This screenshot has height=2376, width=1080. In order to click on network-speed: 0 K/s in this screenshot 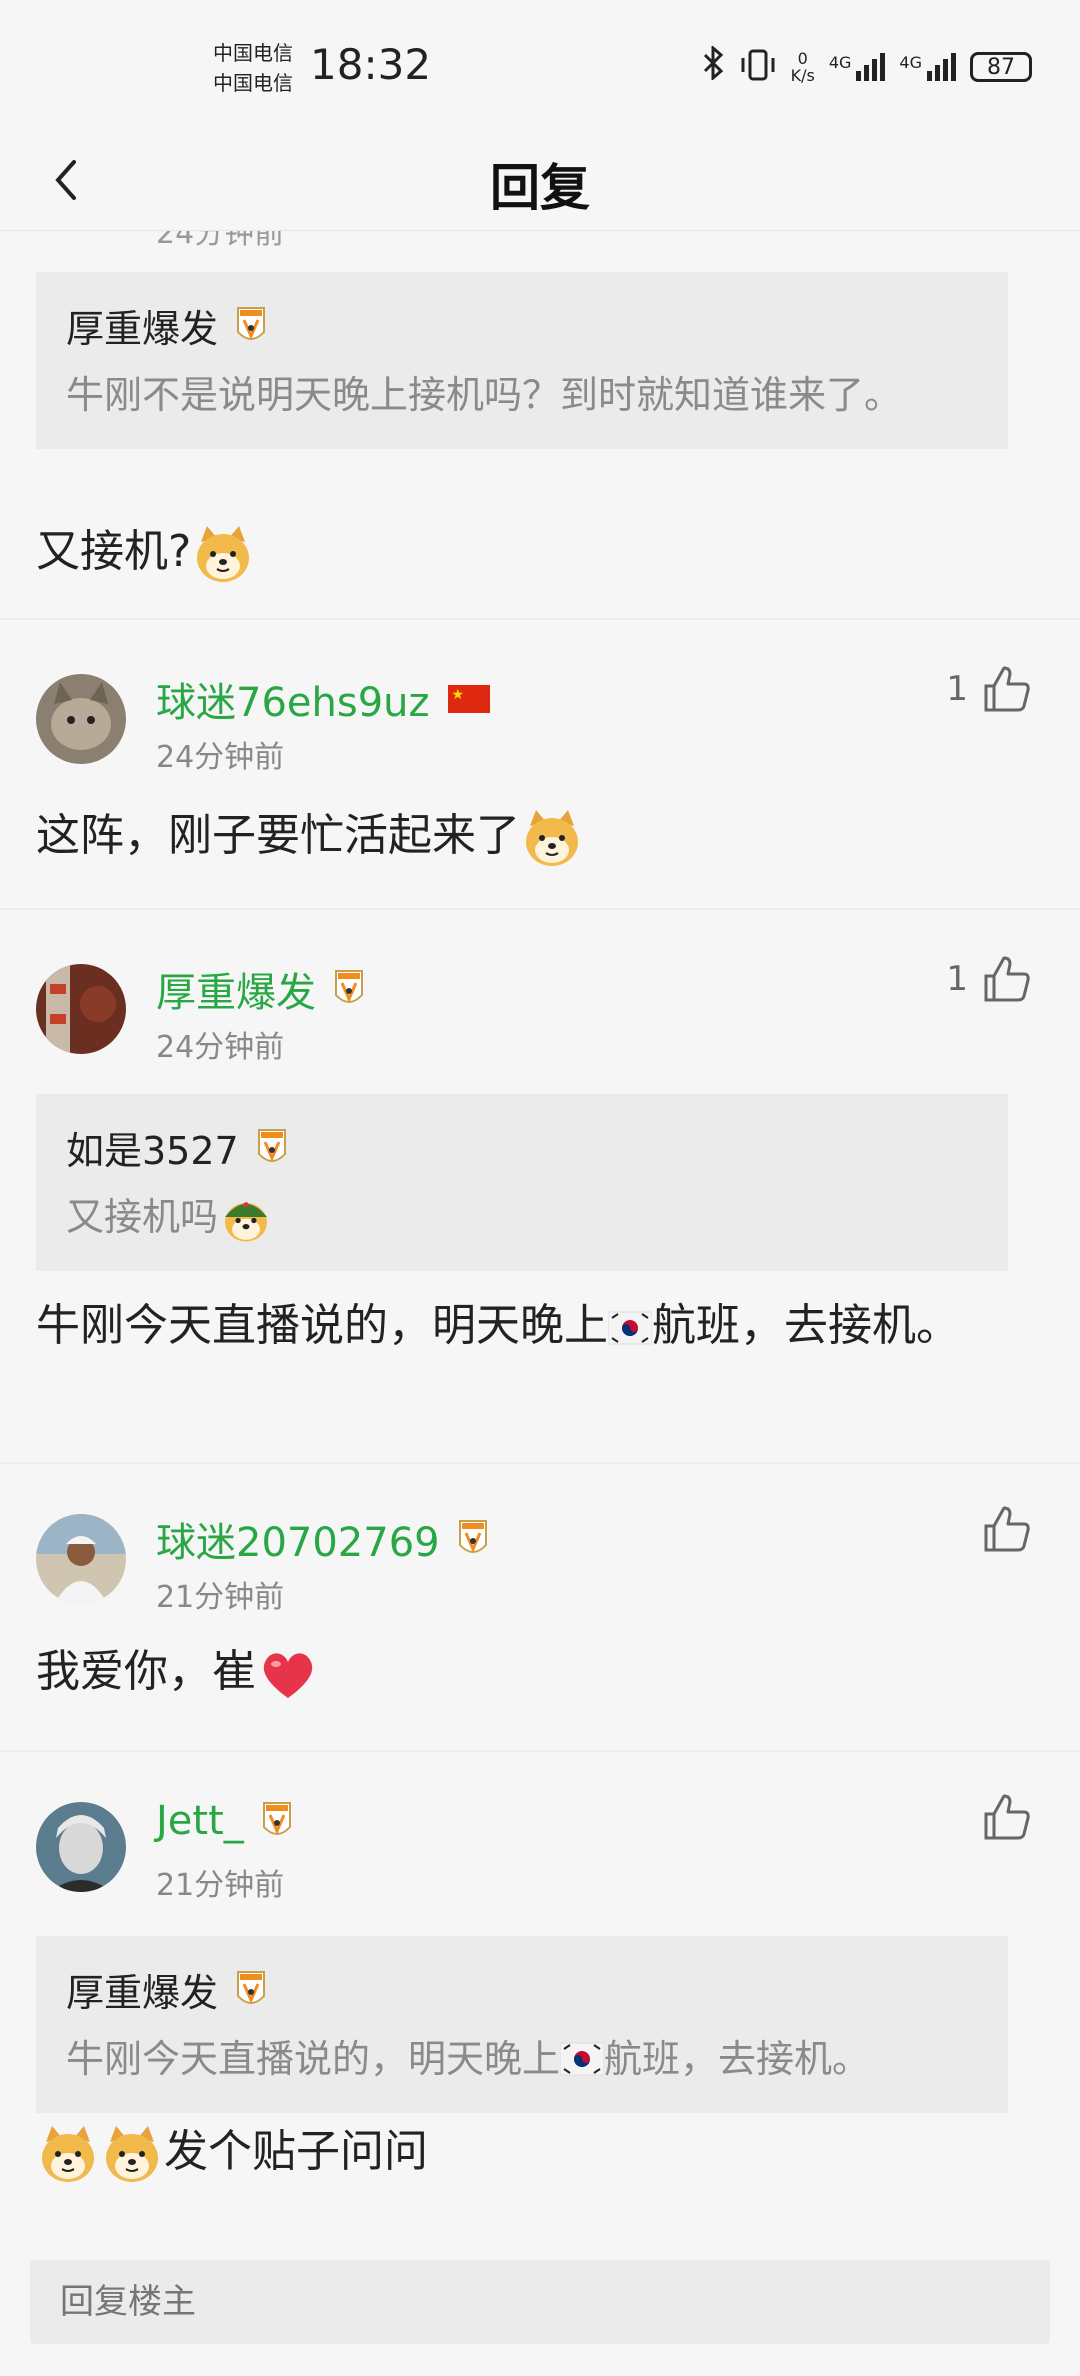, I will do `click(802, 67)`.